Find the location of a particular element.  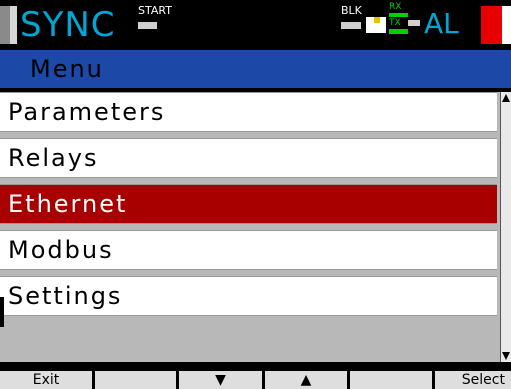

menu-item-label: Parameters is located at coordinates (87, 112).